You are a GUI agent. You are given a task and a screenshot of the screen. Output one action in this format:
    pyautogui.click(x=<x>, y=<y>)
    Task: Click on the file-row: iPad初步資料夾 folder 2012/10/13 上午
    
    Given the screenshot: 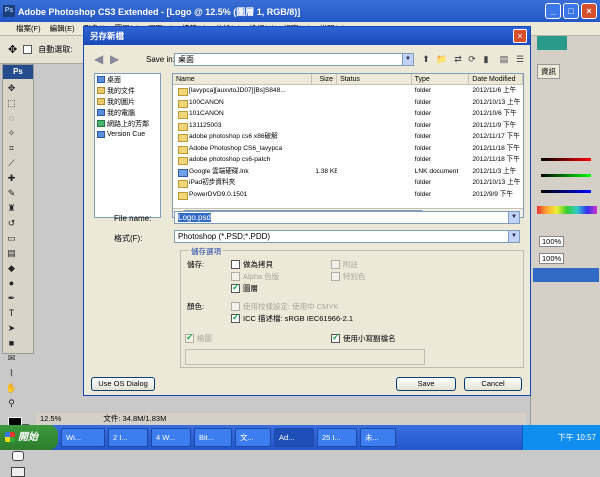 What is the action you would take?
    pyautogui.click(x=348, y=183)
    